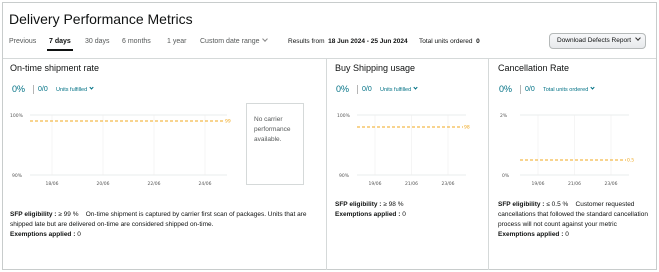 This screenshot has width=659, height=272. Describe the element at coordinates (343, 89) in the screenshot. I see `buyship-percent: 0%` at that location.